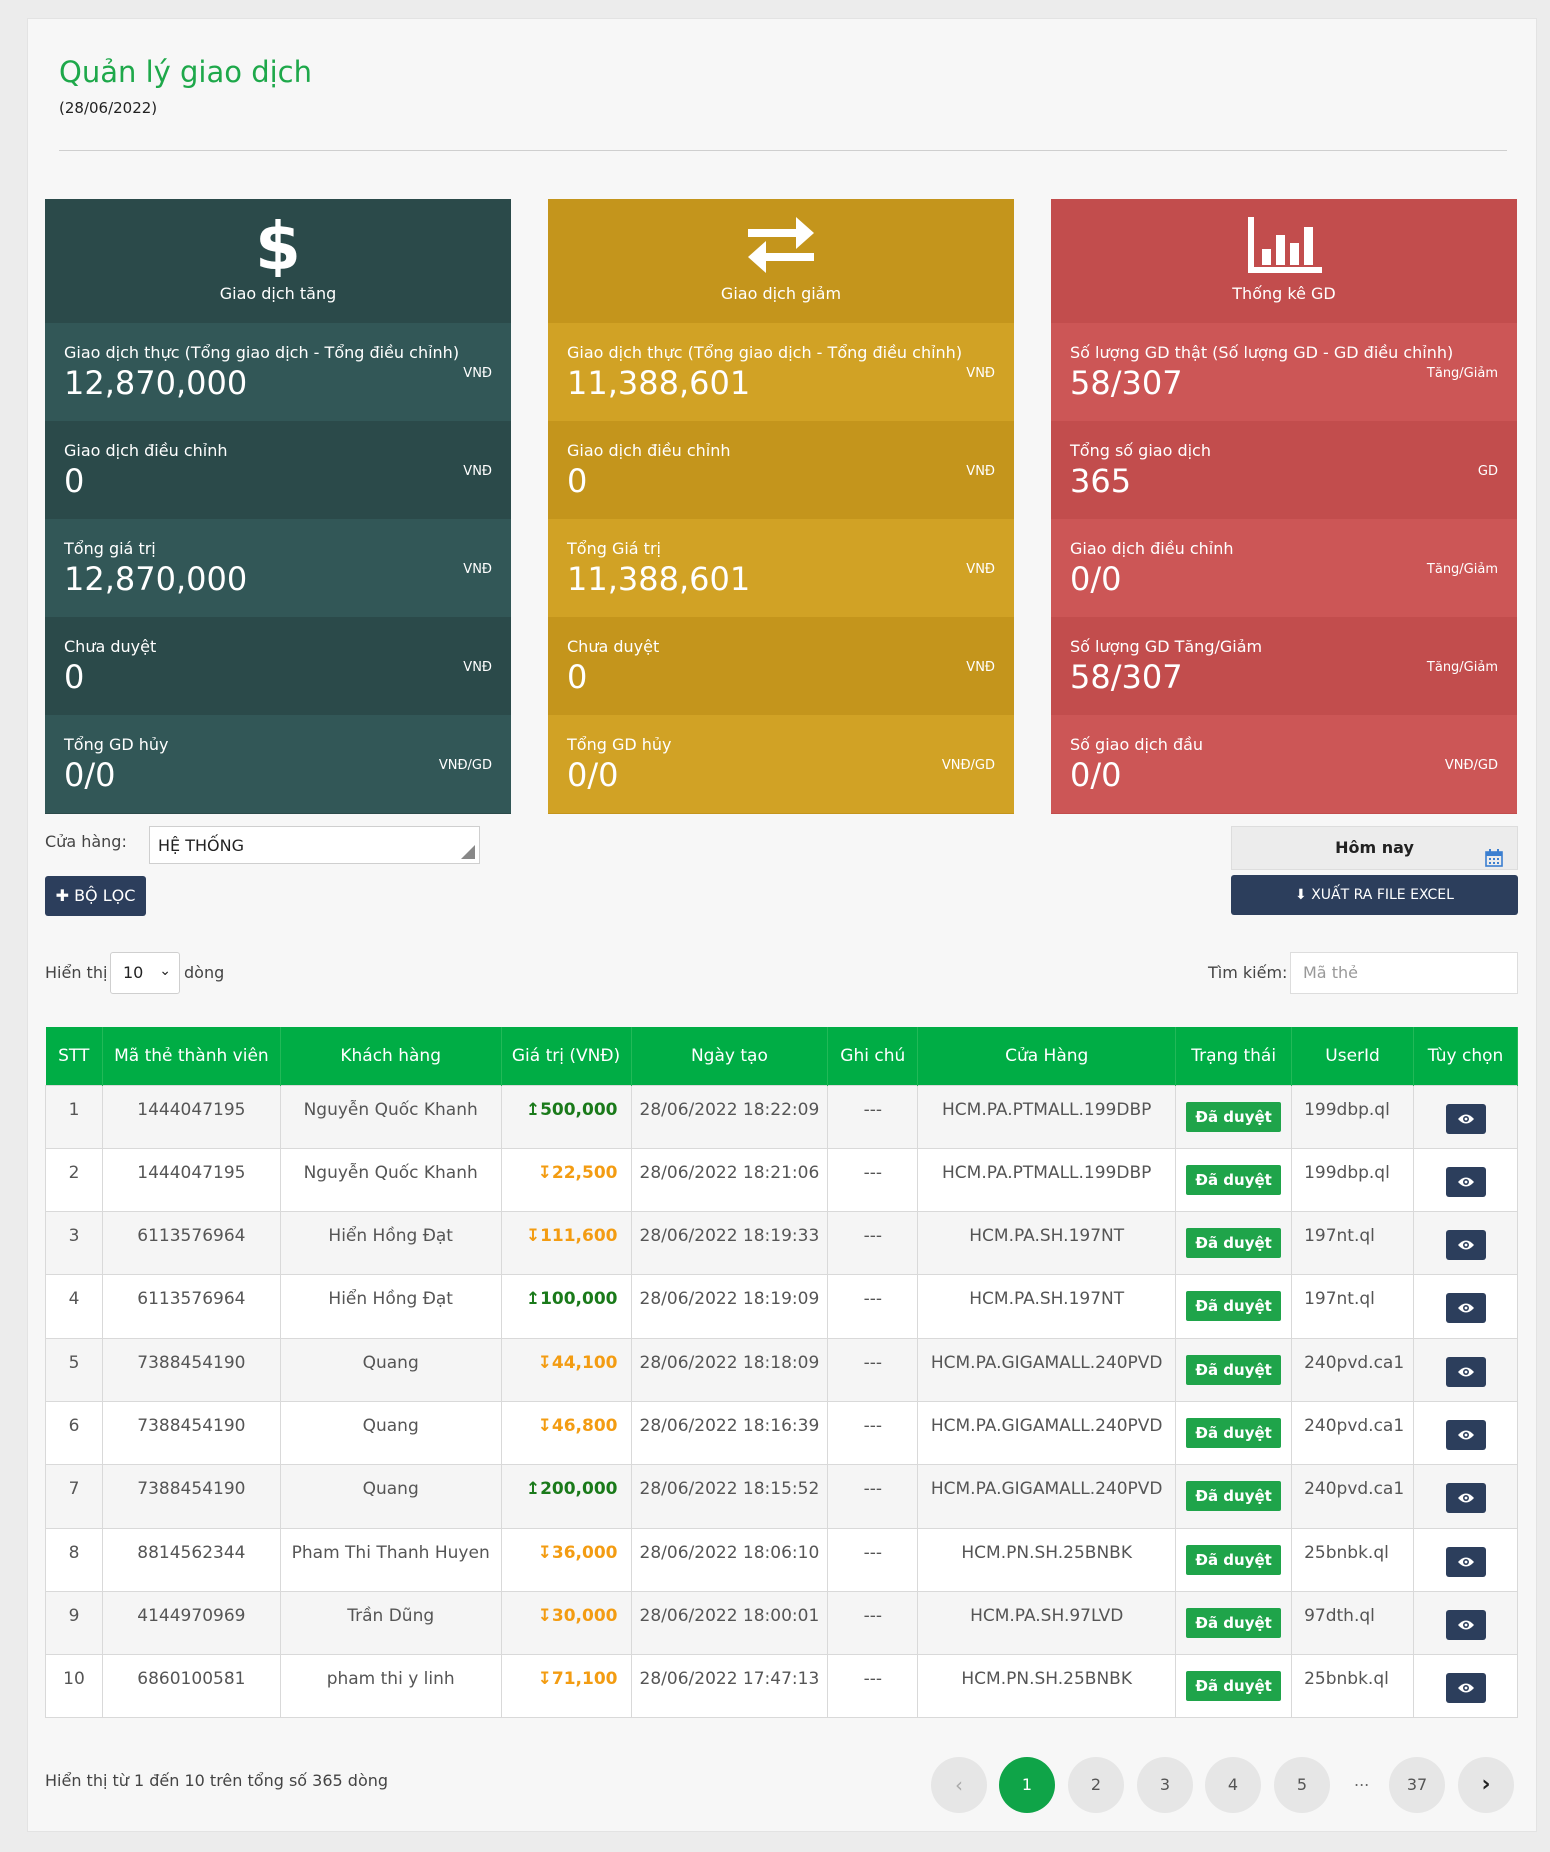 The height and width of the screenshot is (1852, 1550). What do you see at coordinates (1166, 646) in the screenshot?
I see `card-row-label: Số lượng GD Tăng/Giảm` at bounding box center [1166, 646].